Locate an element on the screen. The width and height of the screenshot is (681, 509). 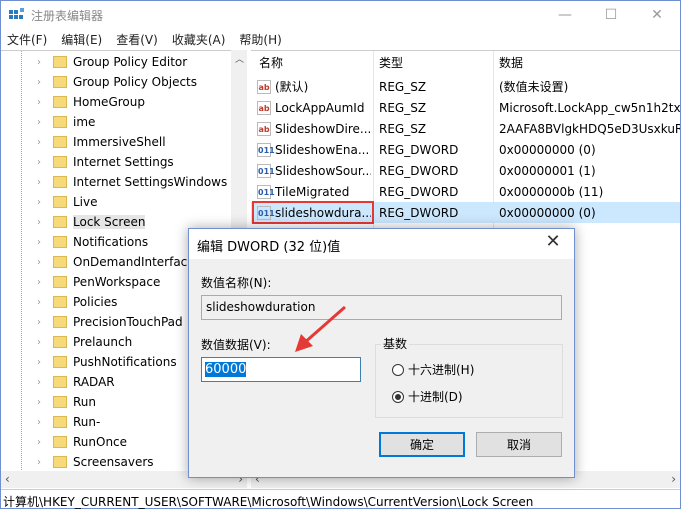
minimize-button: — is located at coordinates (565, 15).